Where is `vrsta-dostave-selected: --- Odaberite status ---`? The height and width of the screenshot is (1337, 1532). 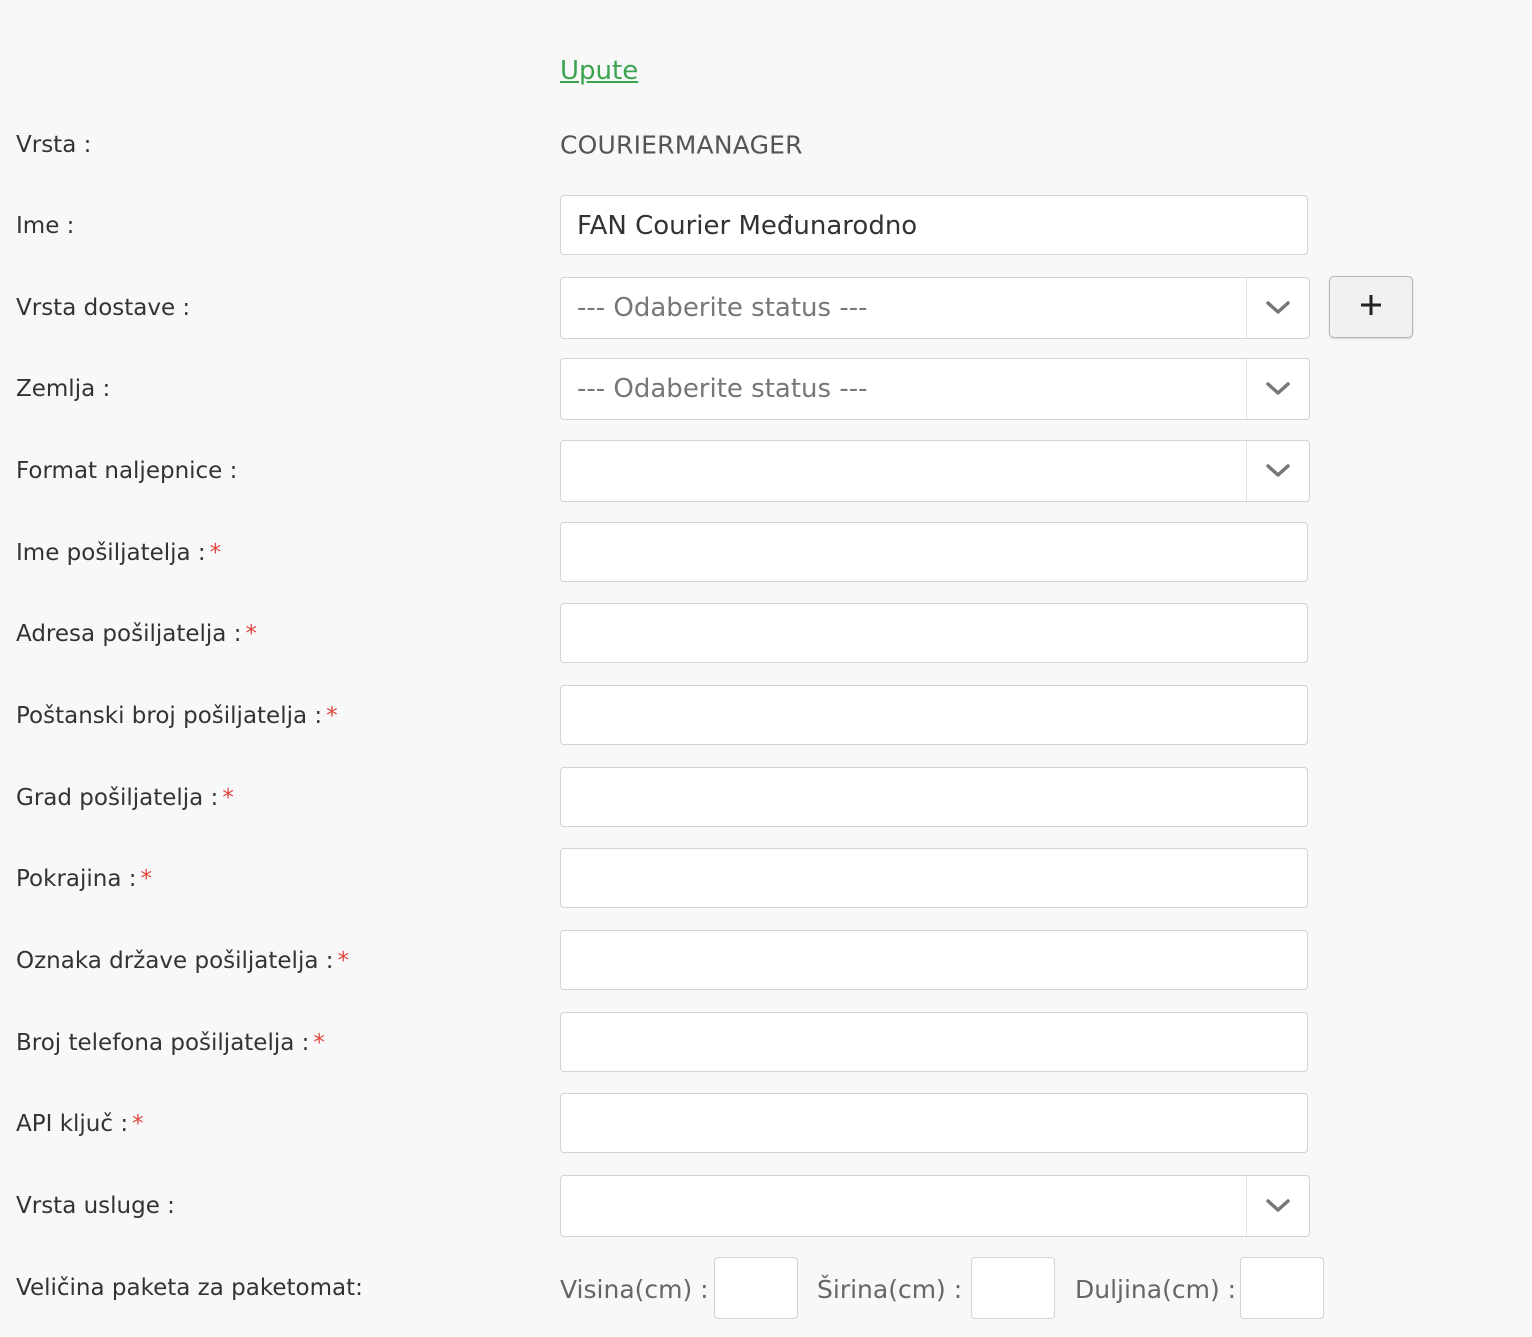
vrsta-dostave-selected: --- Odaberite status --- is located at coordinates (722, 308).